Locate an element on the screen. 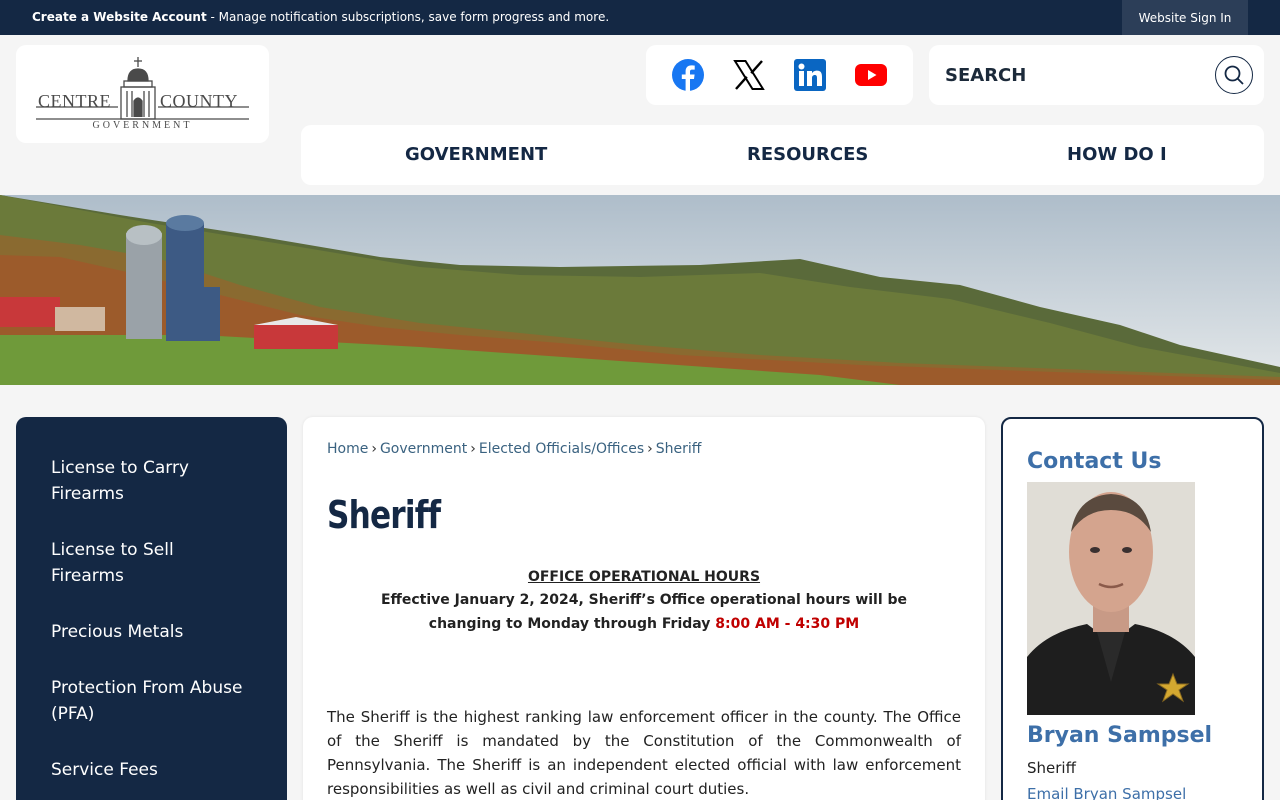 Image resolution: width=1280 pixels, height=800 pixels. youtube-icon is located at coordinates (871, 75).